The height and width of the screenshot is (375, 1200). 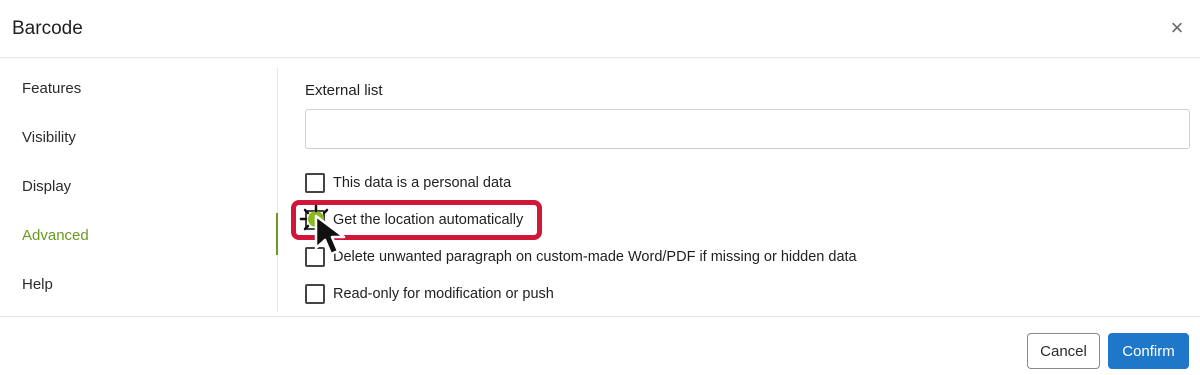 I want to click on sidebar-item-help: Help, so click(x=37, y=284).